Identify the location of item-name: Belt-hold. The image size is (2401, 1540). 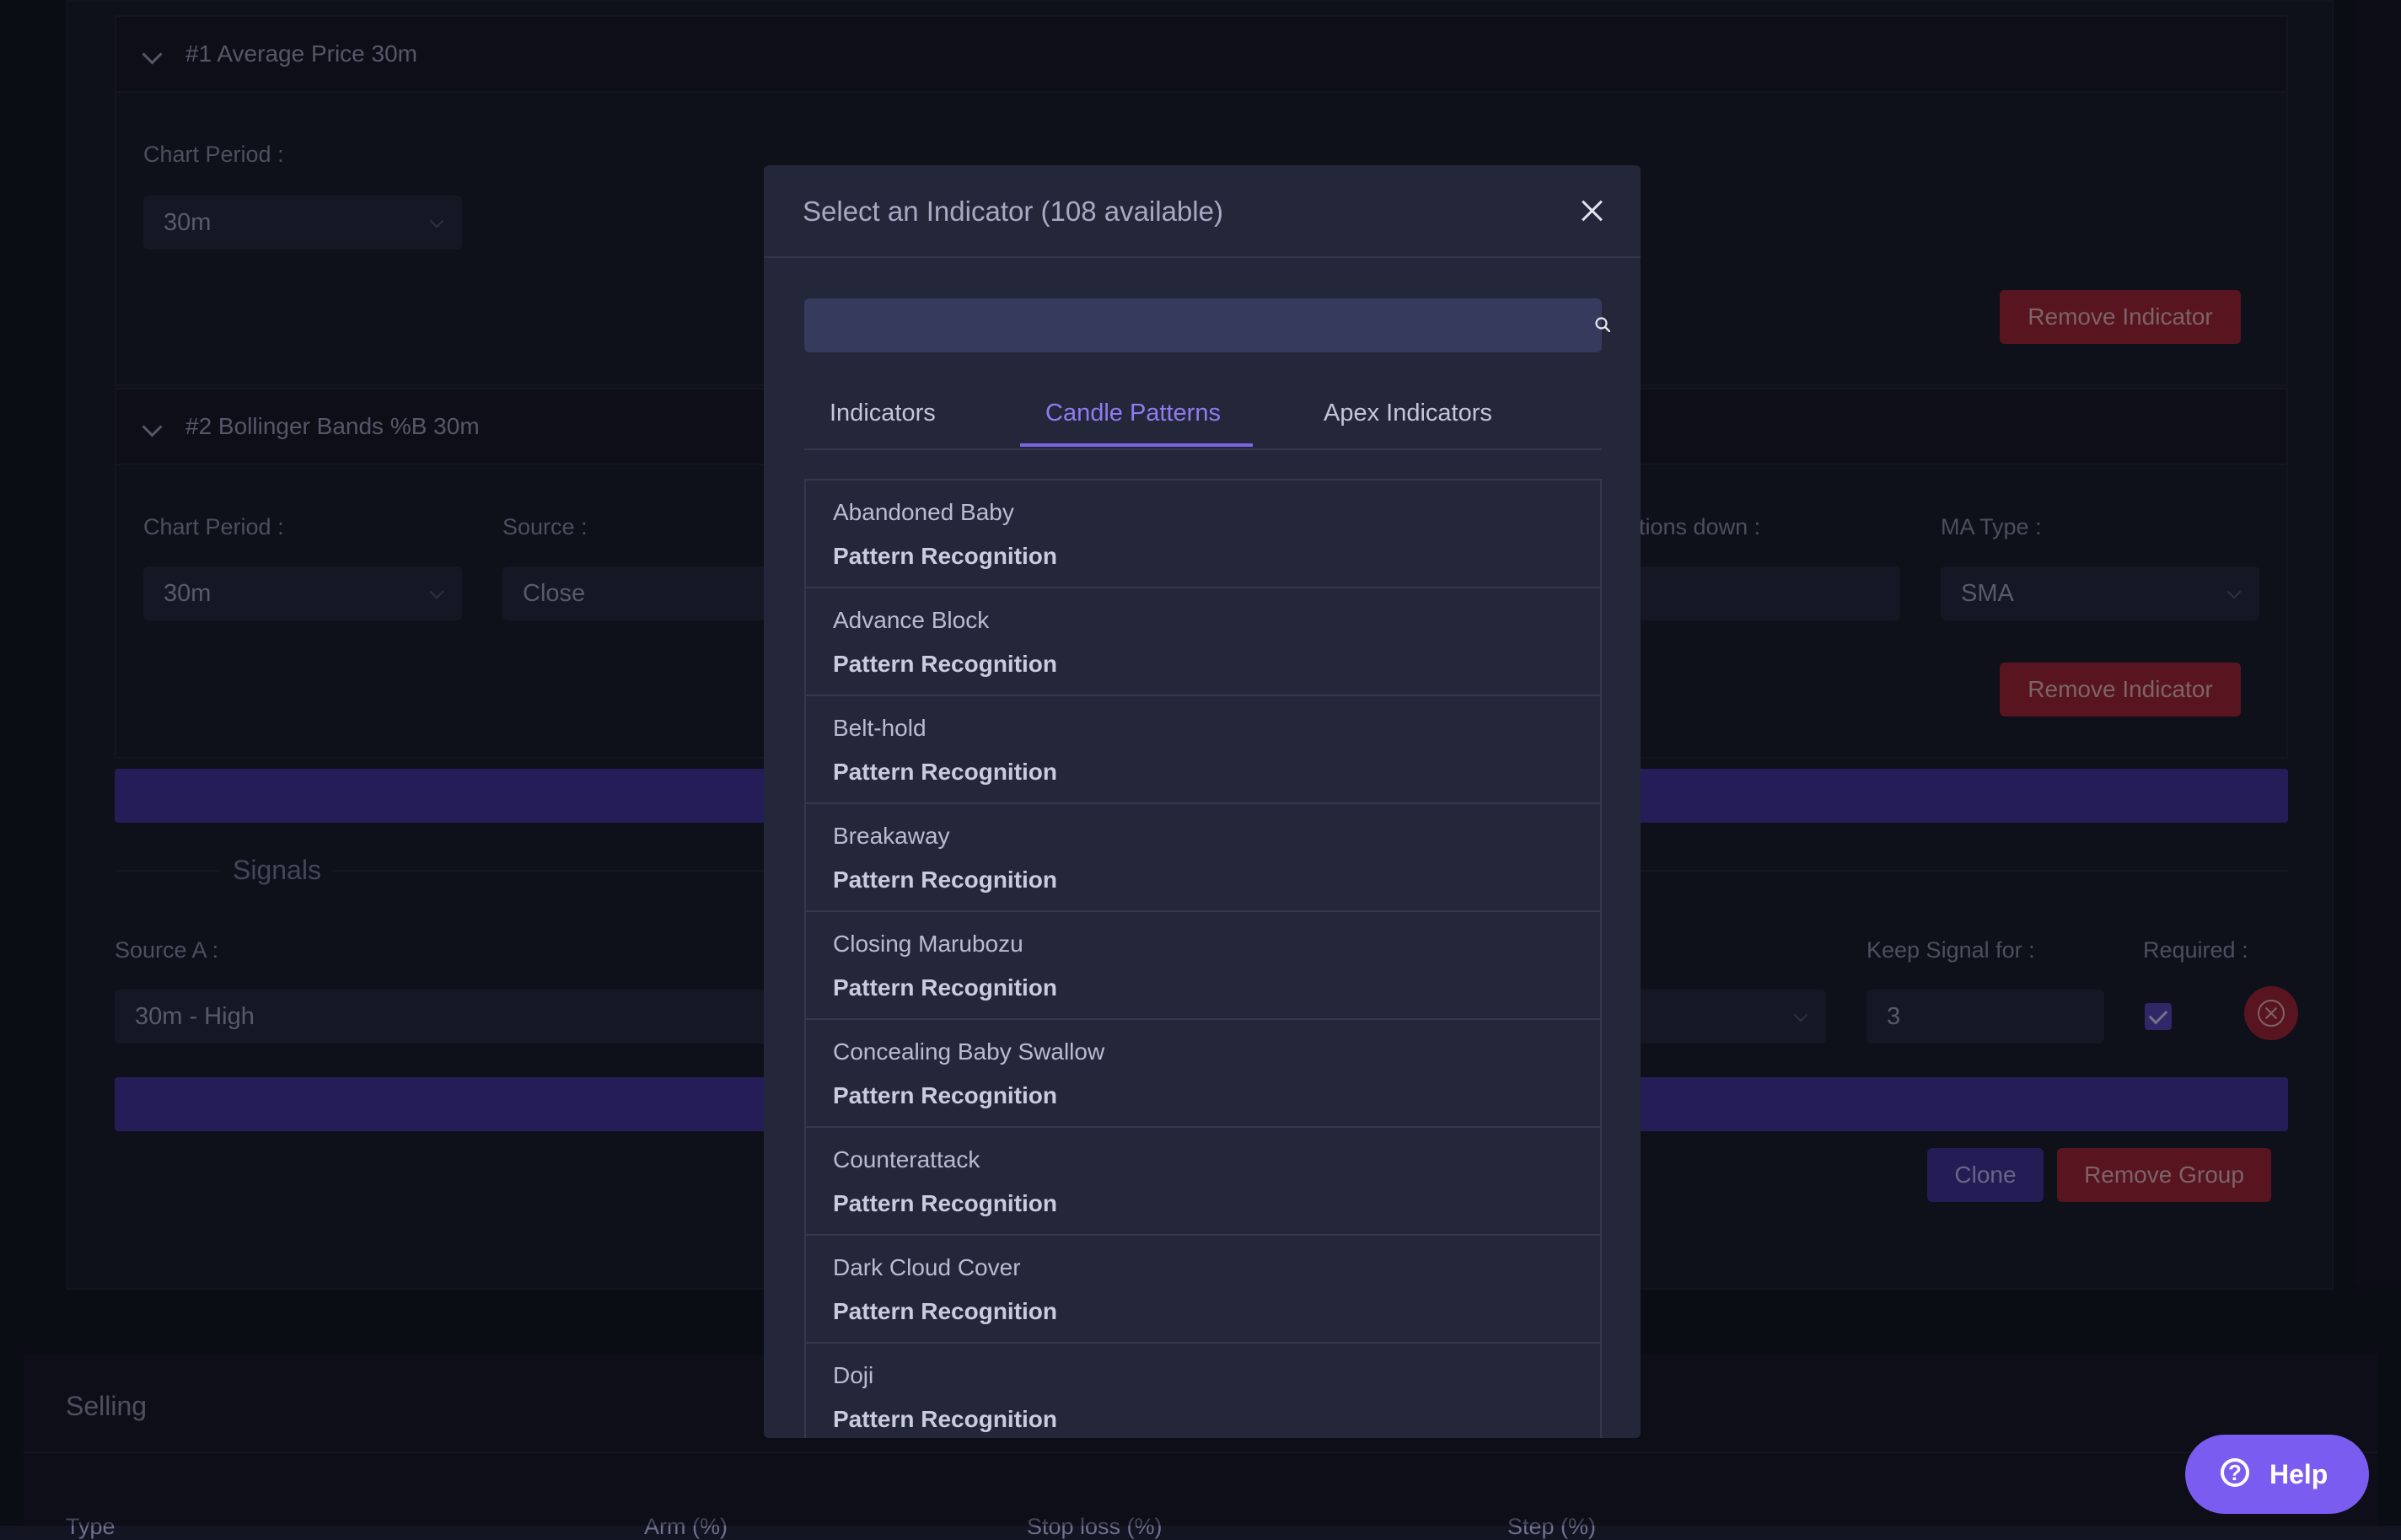
(880, 728).